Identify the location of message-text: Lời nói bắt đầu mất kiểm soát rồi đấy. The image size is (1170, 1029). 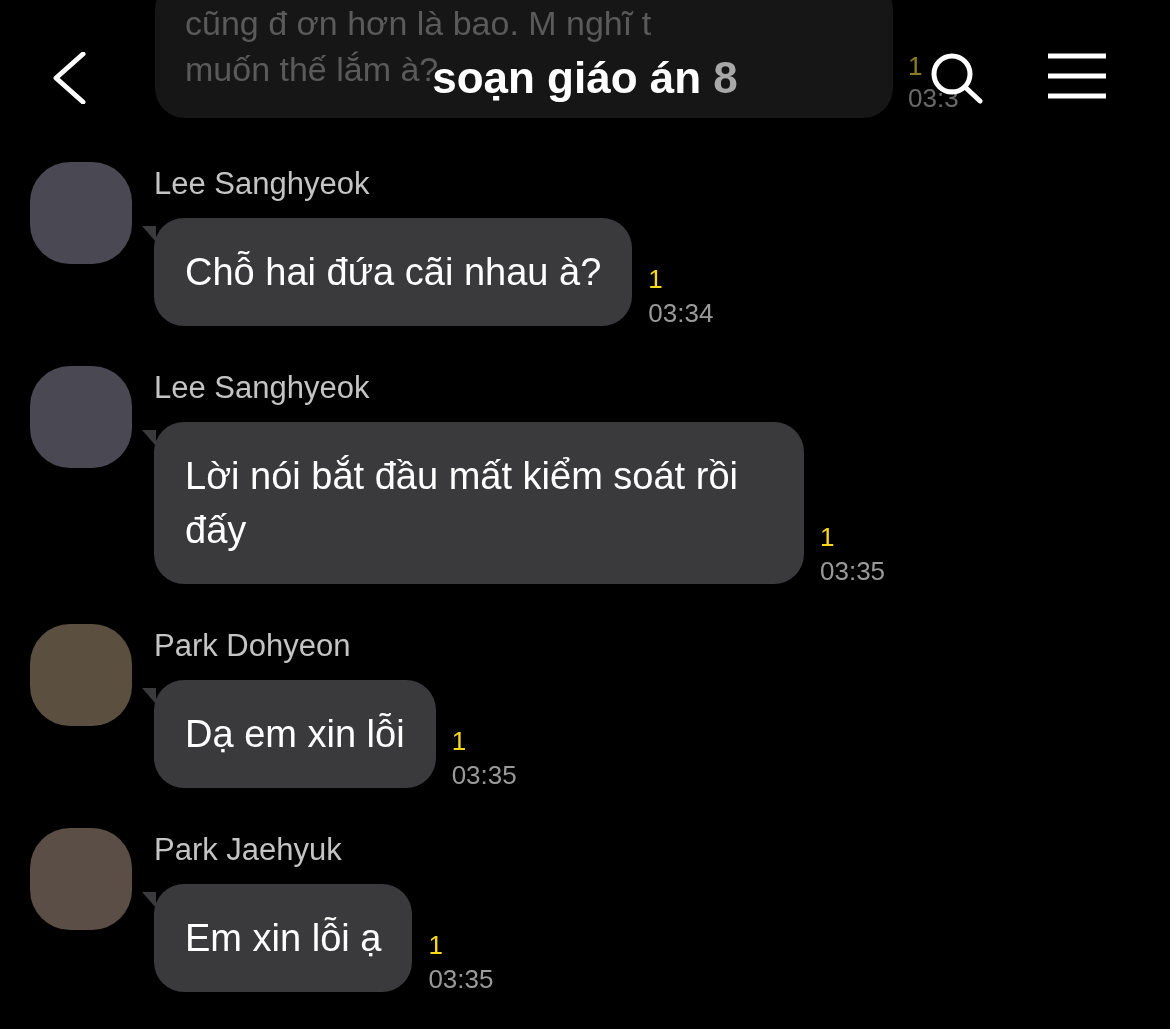
(462, 503).